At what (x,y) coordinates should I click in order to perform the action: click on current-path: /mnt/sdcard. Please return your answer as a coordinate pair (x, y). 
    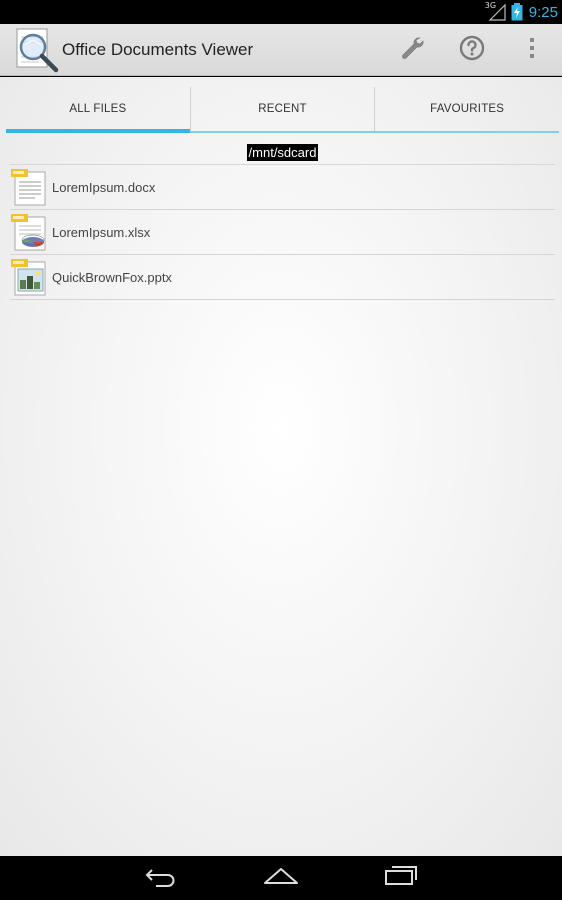
    Looking at the image, I should click on (282, 152).